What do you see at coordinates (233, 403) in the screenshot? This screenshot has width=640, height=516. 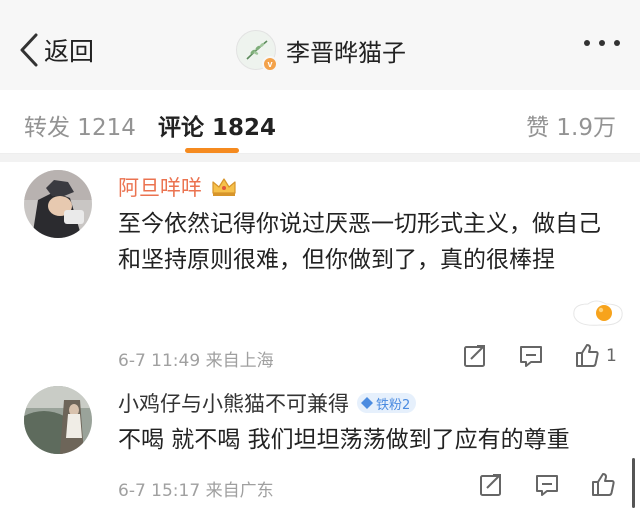 I see `comment-username: 小鸡仔与小熊猫不可兼得` at bounding box center [233, 403].